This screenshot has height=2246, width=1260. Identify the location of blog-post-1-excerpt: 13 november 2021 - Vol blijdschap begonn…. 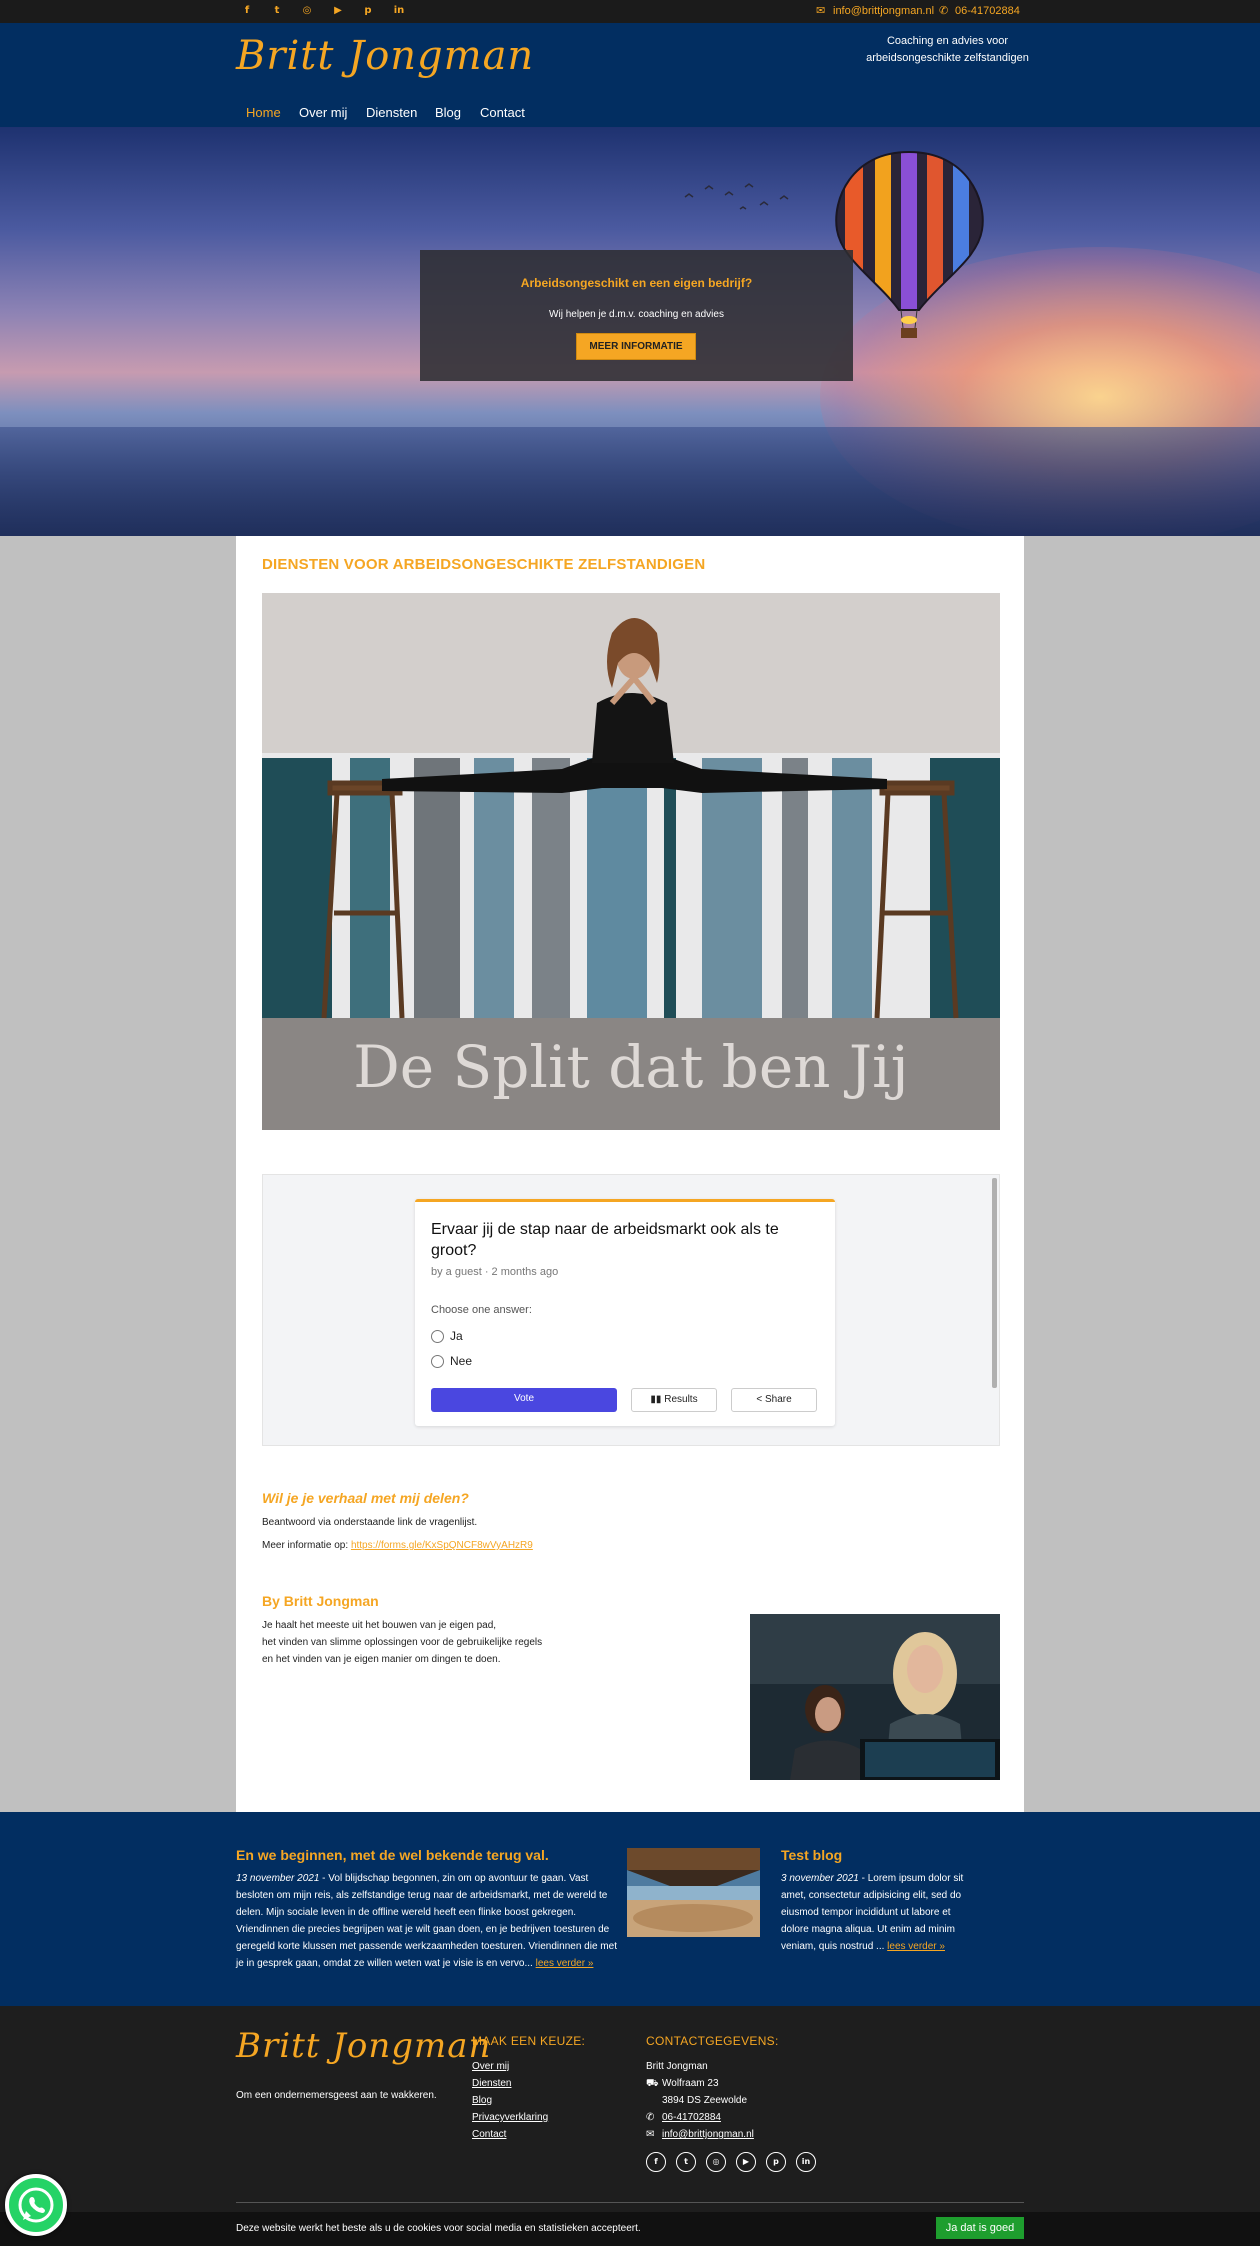
(428, 1921).